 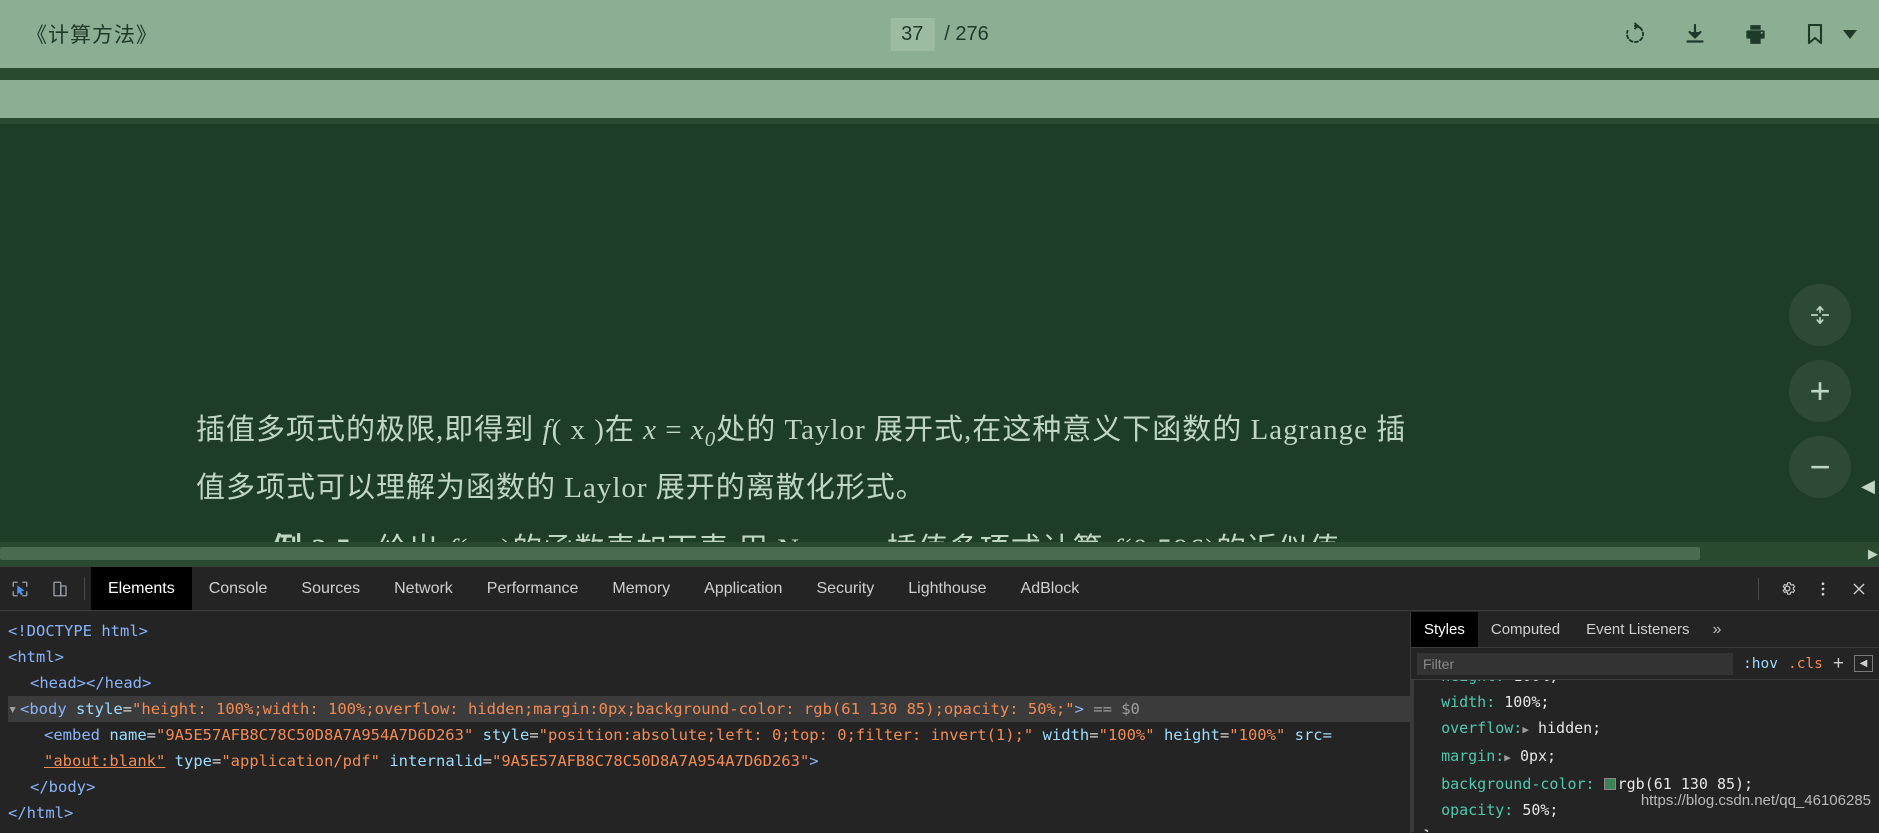 What do you see at coordinates (1444, 629) in the screenshot?
I see `tab-styles: Styles` at bounding box center [1444, 629].